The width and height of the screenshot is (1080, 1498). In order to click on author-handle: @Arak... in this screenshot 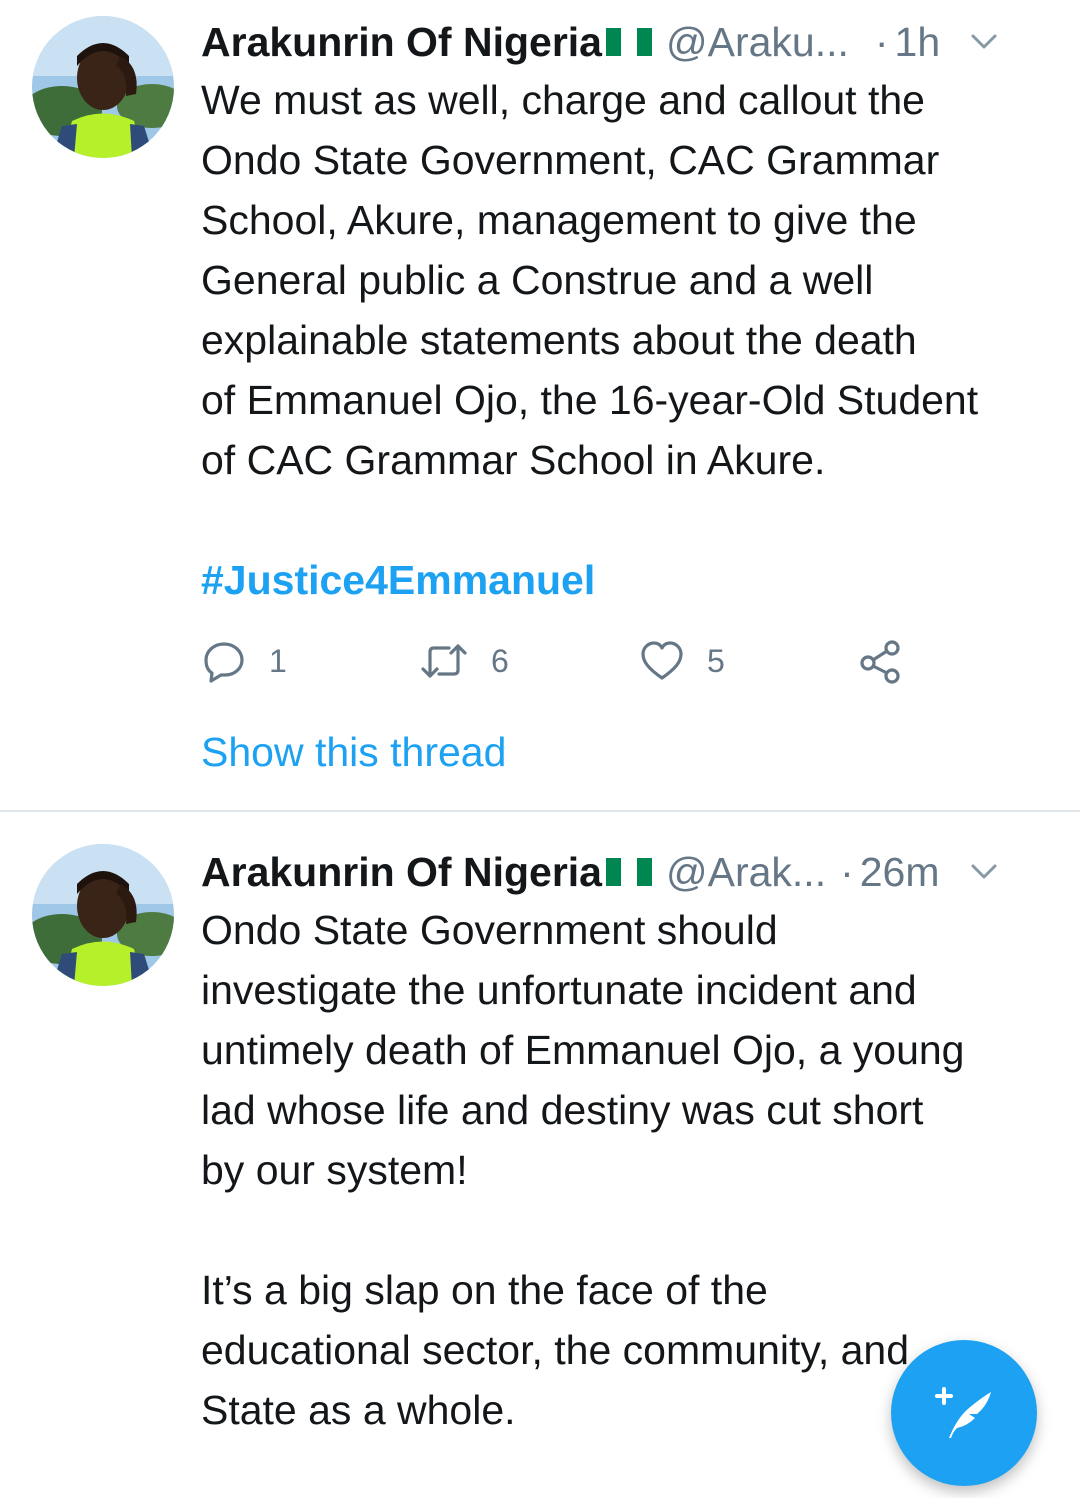, I will do `click(746, 872)`.